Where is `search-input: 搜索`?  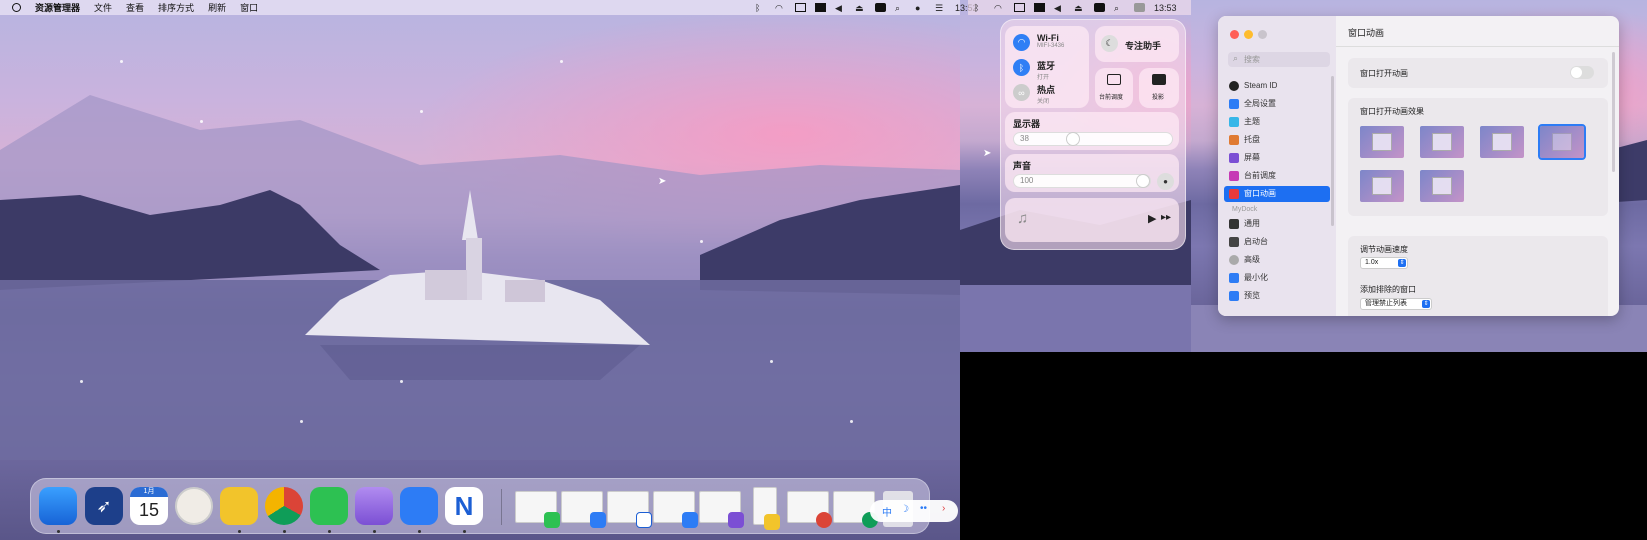
search-input: 搜索 is located at coordinates (1279, 59).